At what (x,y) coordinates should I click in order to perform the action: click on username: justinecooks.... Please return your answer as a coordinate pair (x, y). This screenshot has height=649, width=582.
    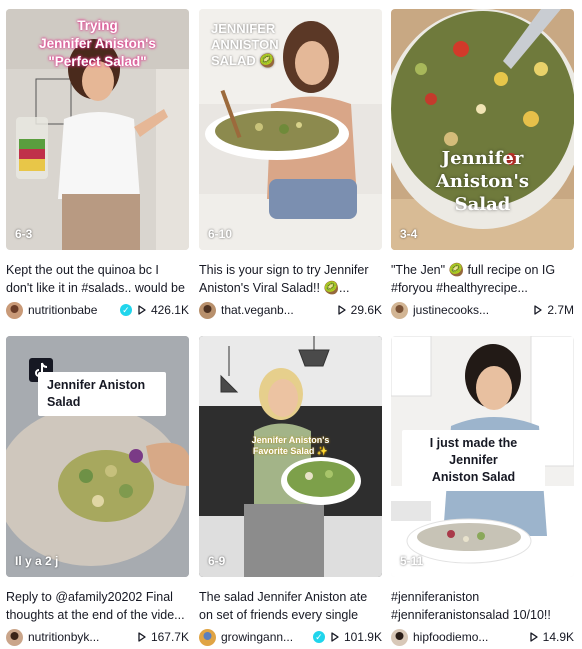
    Looking at the image, I should click on (470, 310).